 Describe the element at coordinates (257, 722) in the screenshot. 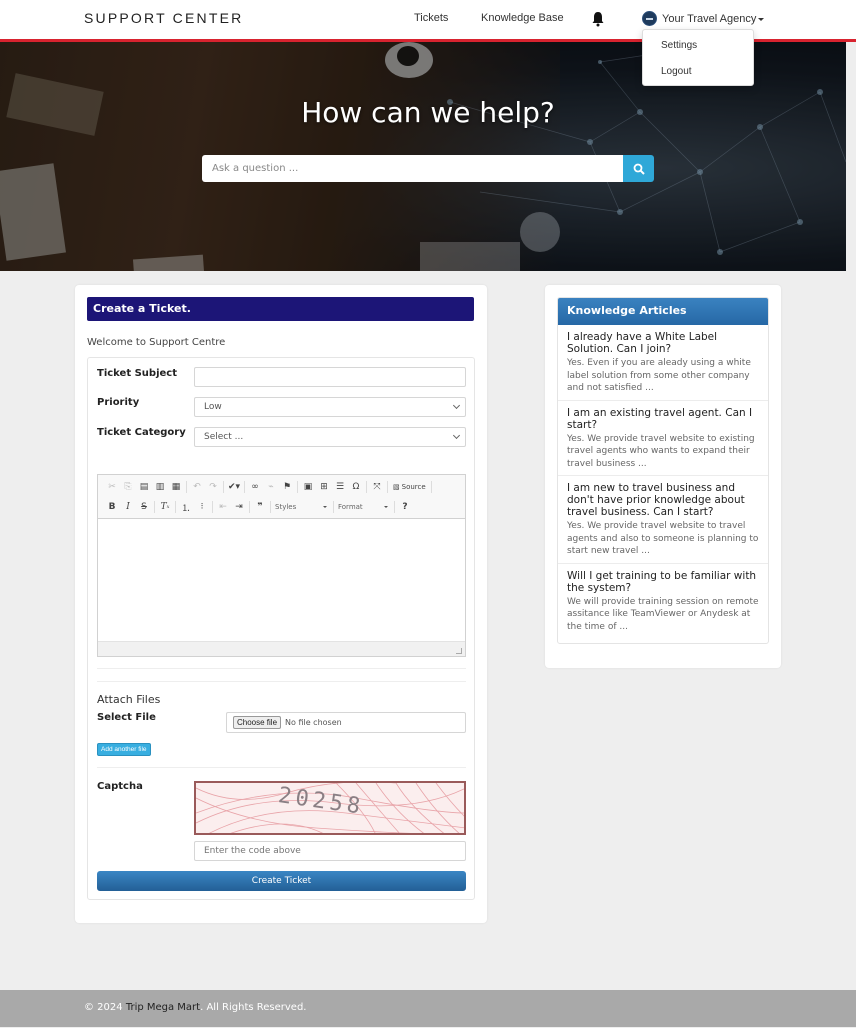

I see `choose-file-button: Choose file` at that location.